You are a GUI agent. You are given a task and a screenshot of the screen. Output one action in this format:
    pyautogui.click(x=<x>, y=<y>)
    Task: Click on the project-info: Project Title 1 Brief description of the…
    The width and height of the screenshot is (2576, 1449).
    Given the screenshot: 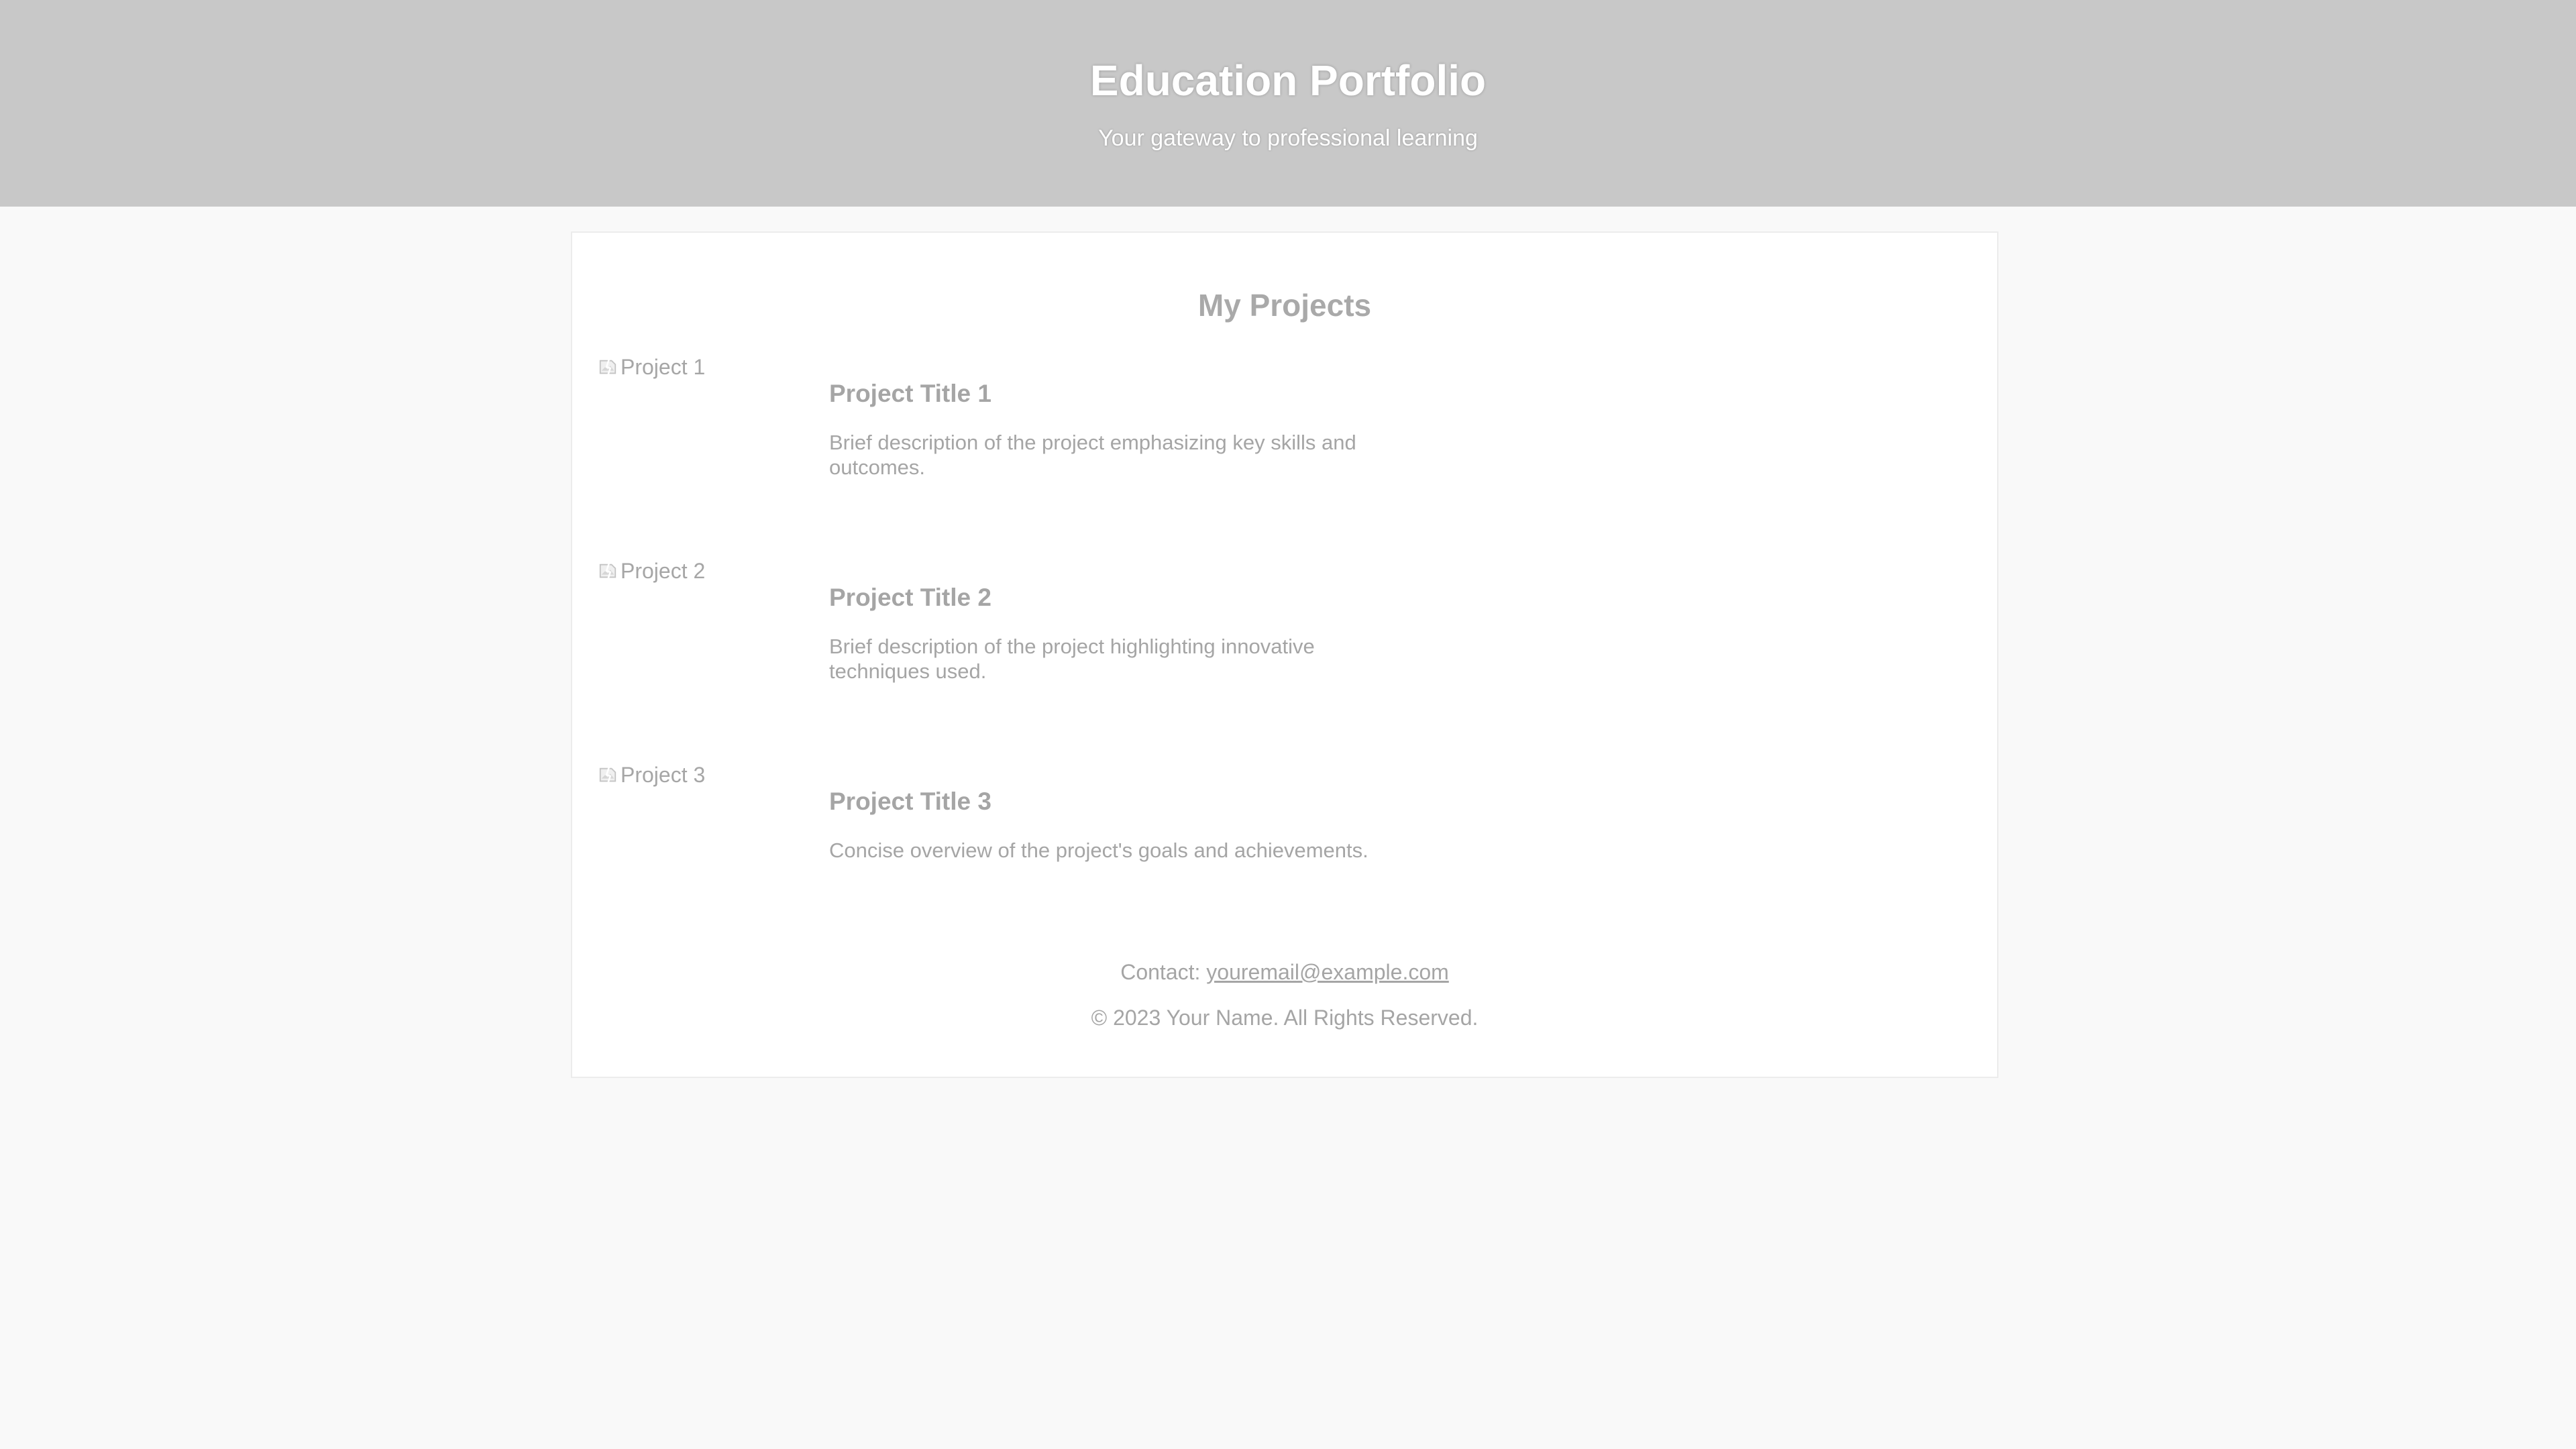 What is the action you would take?
    pyautogui.click(x=1117, y=429)
    